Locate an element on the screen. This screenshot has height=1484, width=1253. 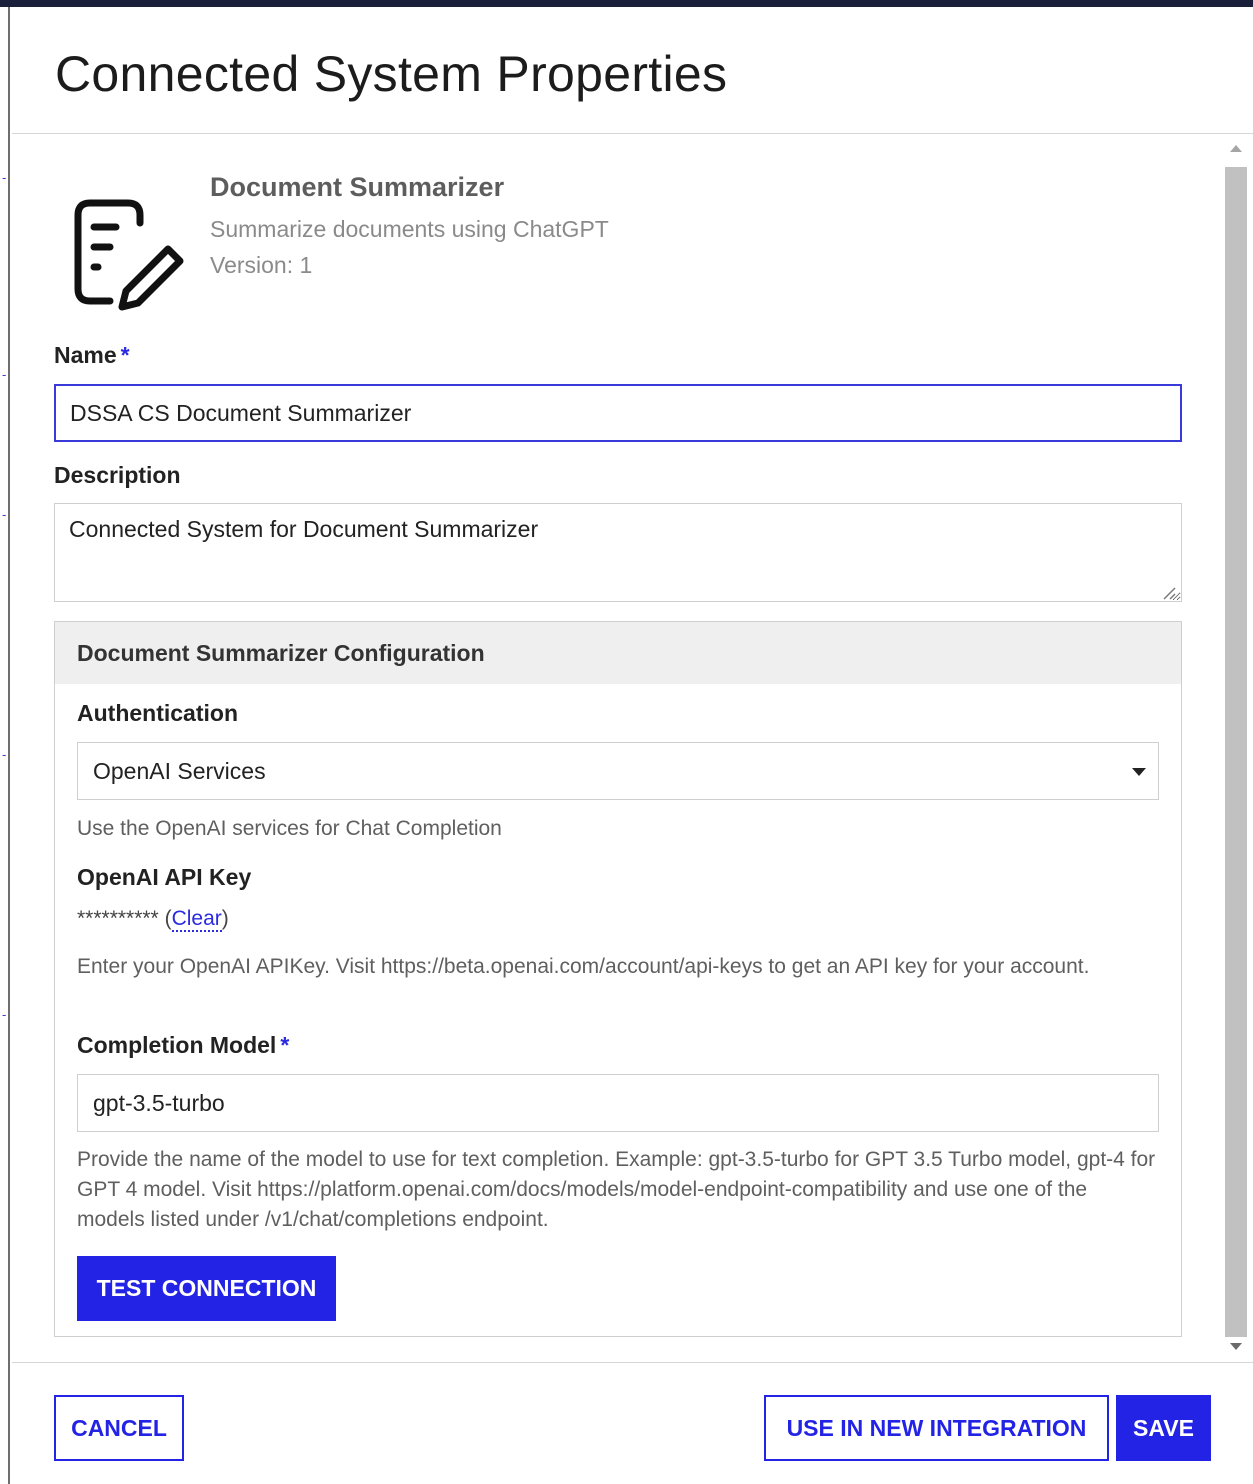
plugin-name: Document Summarizer is located at coordinates (357, 187).